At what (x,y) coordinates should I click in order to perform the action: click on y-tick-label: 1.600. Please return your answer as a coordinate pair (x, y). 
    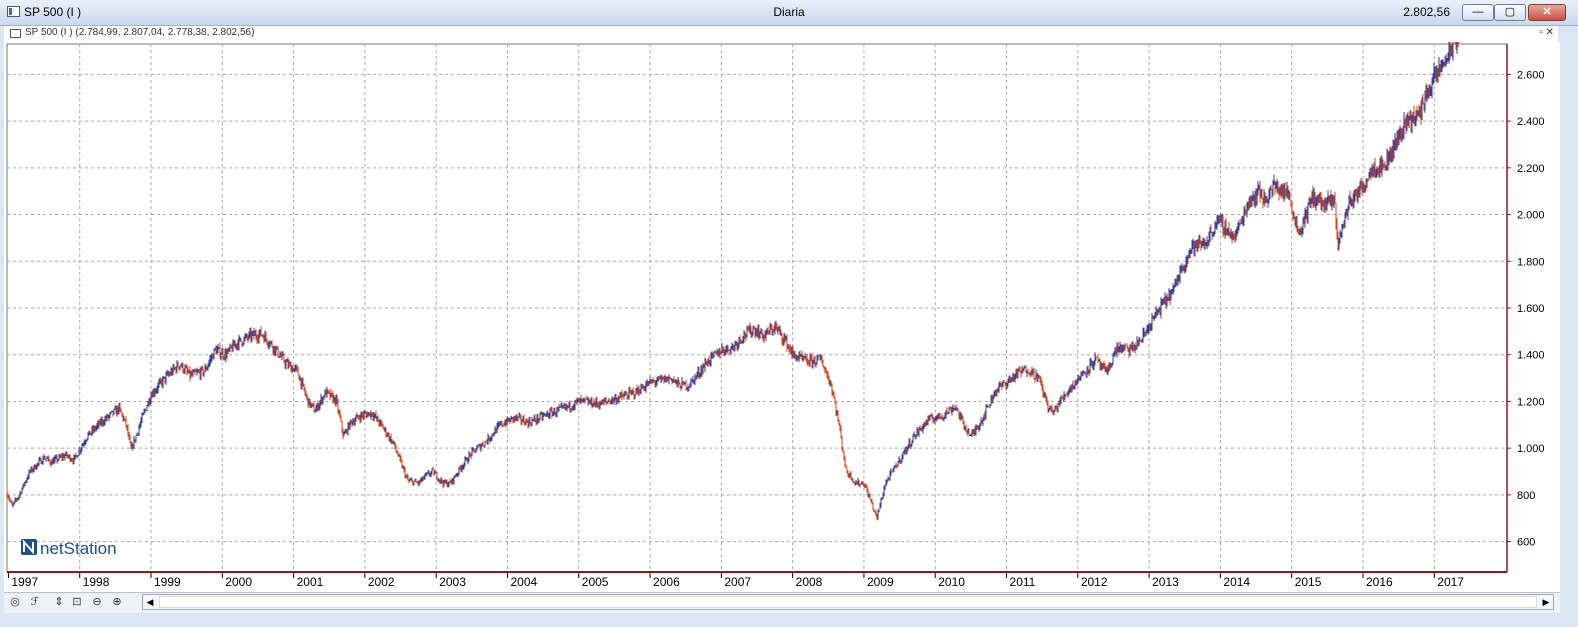
    Looking at the image, I should click on (1531, 309).